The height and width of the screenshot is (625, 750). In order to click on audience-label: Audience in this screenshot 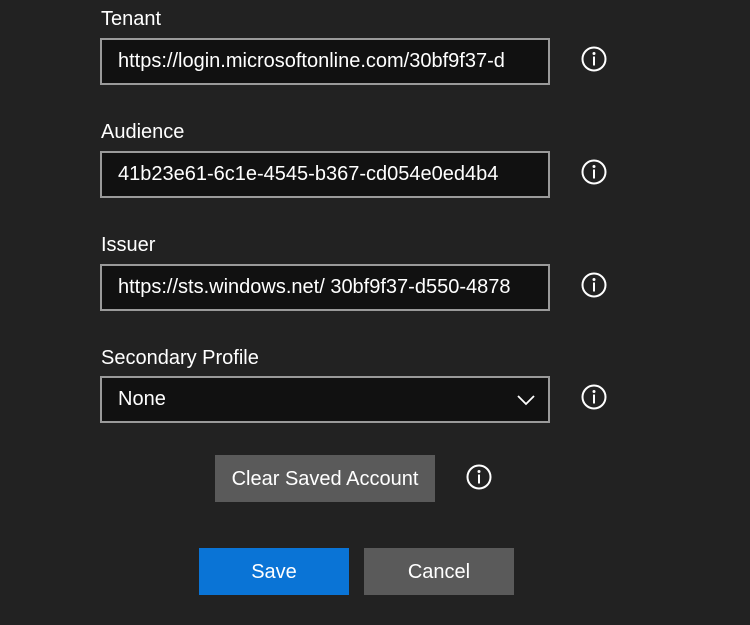, I will do `click(143, 132)`.